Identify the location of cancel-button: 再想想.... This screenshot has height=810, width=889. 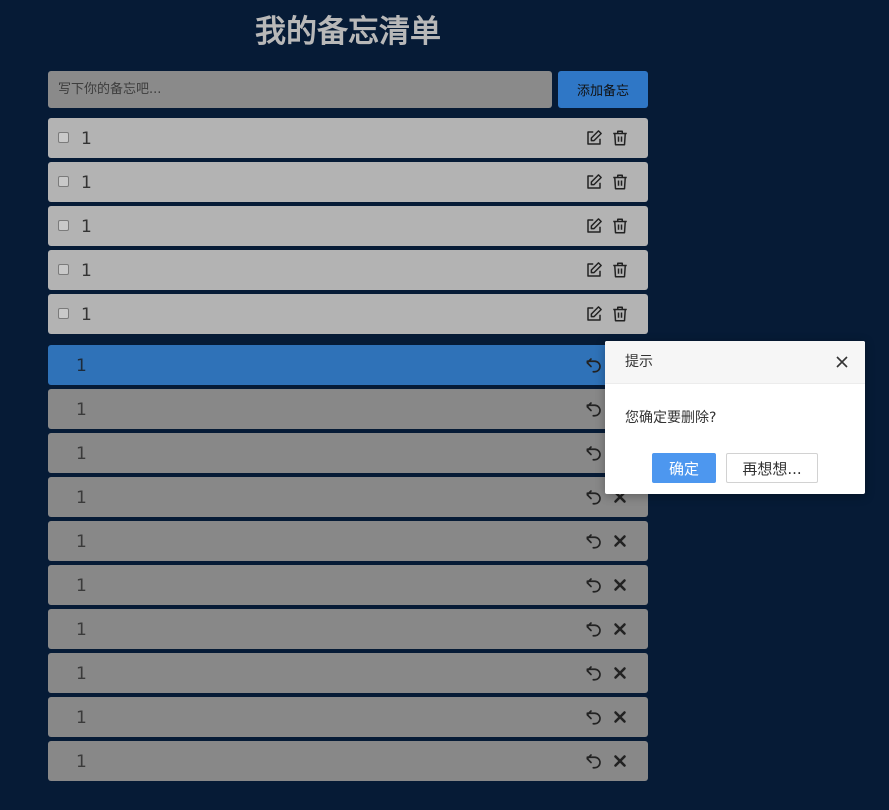
(772, 468).